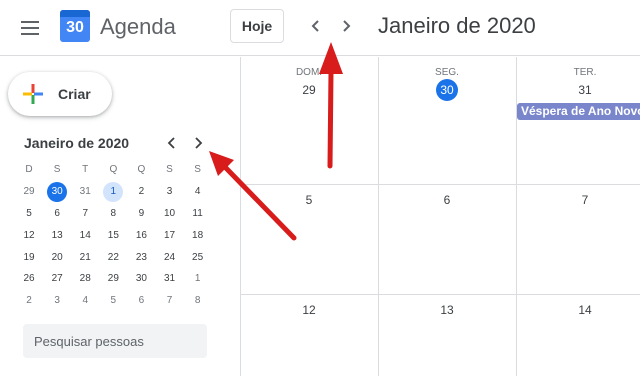 The height and width of the screenshot is (376, 640). I want to click on mini-day-cell: 13, so click(57, 235).